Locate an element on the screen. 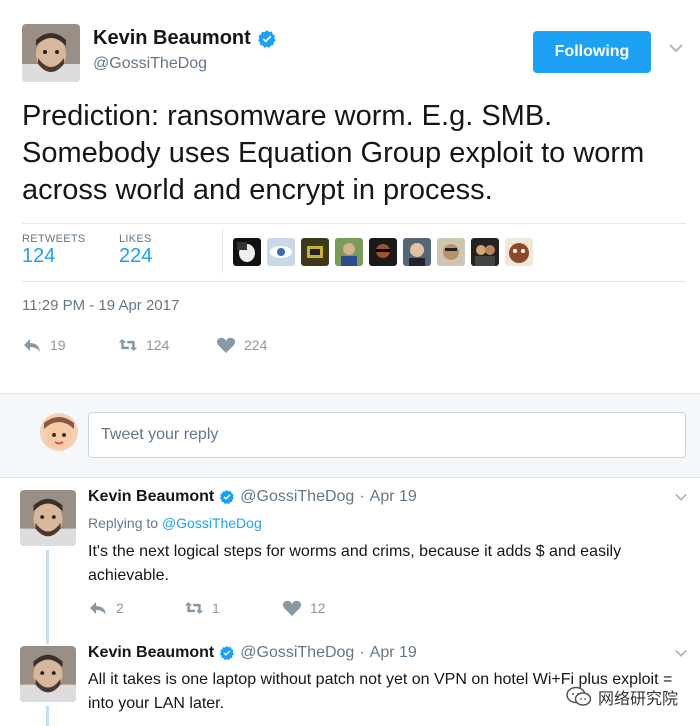  retweets-stat: RETWEETS 124 is located at coordinates (54, 250).